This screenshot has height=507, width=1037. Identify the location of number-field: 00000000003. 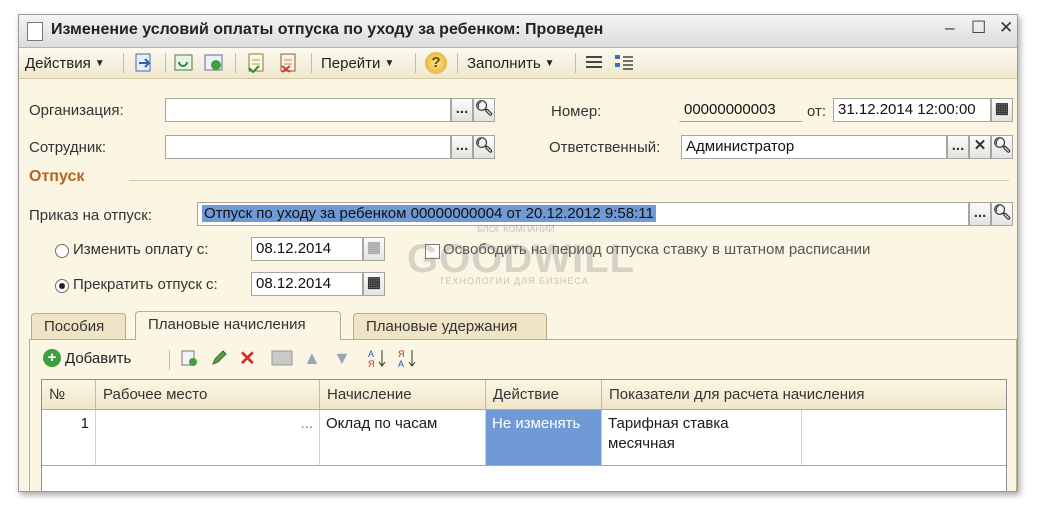
(741, 110).